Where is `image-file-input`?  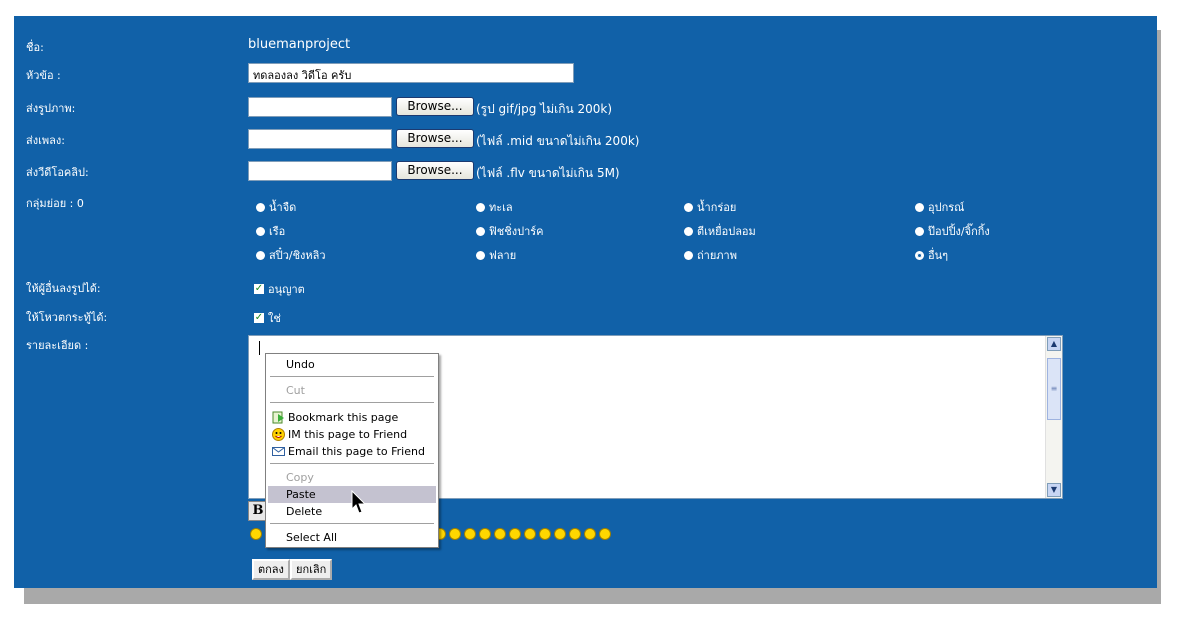
image-file-input is located at coordinates (320, 107).